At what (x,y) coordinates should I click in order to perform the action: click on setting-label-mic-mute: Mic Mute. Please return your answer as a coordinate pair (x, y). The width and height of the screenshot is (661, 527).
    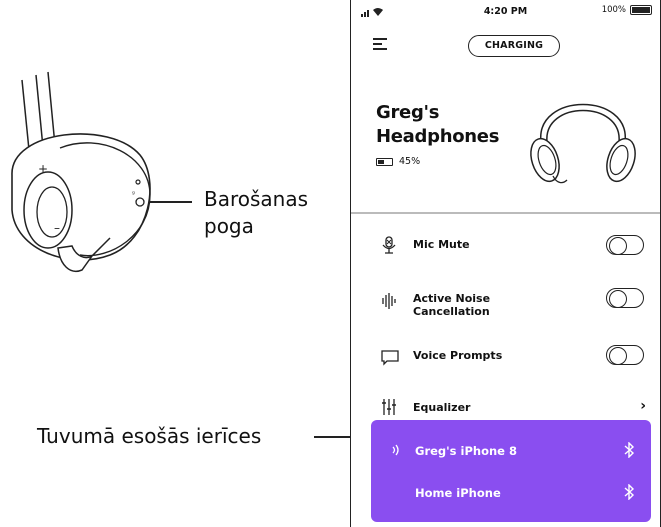
    Looking at the image, I should click on (441, 244).